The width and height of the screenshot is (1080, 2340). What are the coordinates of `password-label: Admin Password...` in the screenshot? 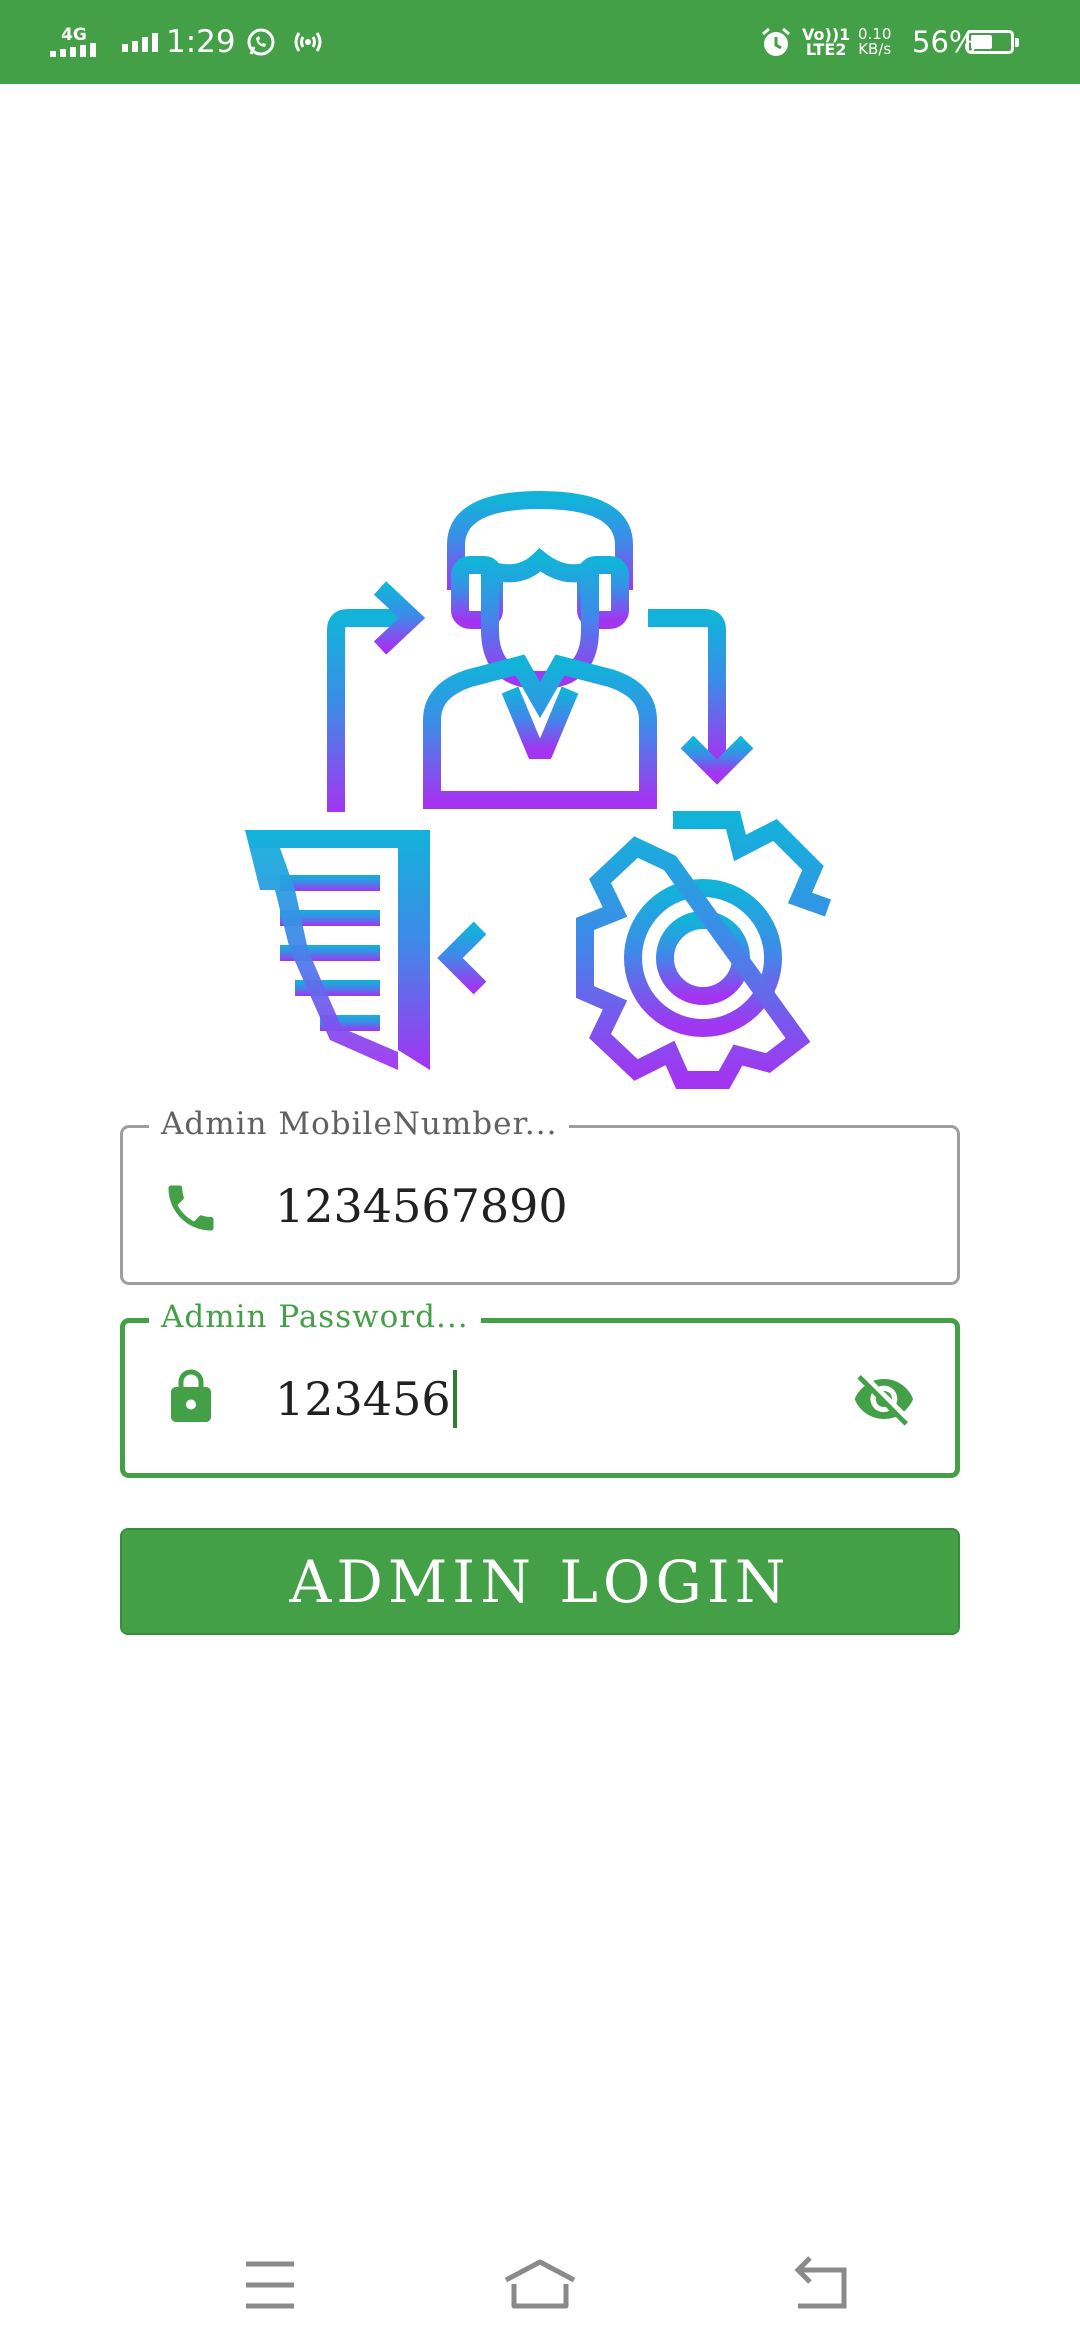 It's located at (315, 1317).